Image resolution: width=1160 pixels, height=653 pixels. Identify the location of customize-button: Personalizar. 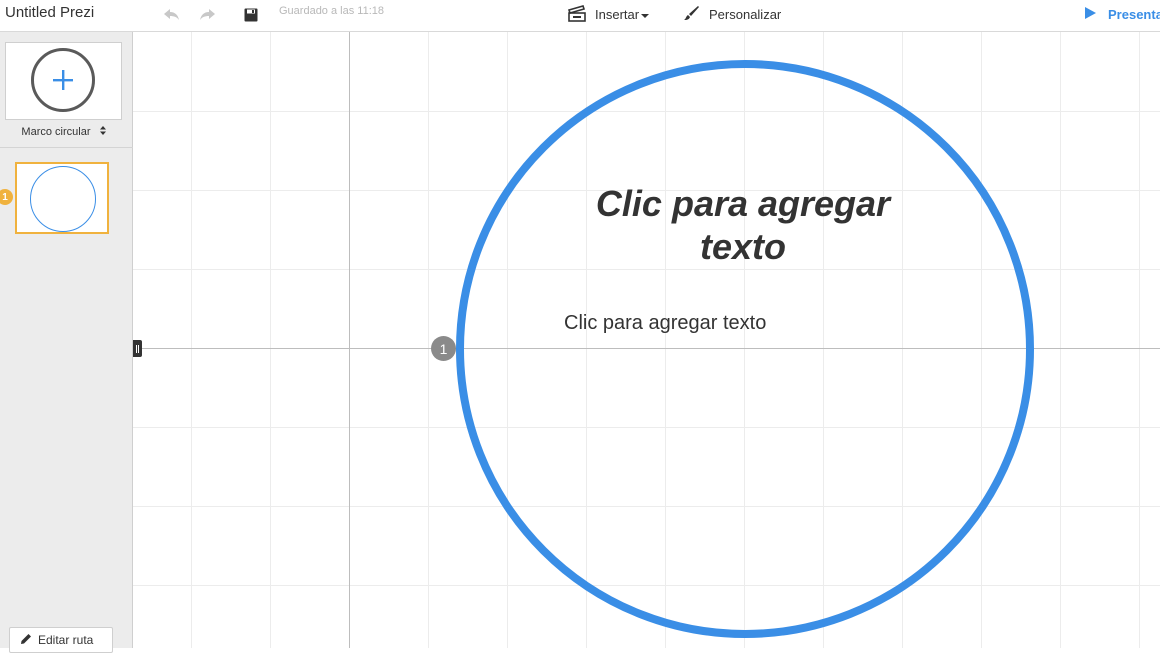
(732, 14).